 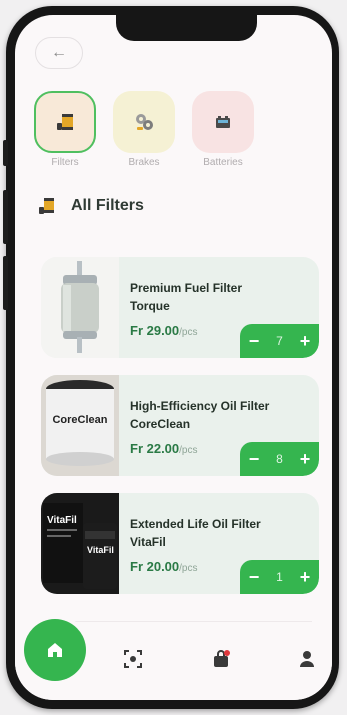 I want to click on category-filters, so click(x=65, y=122).